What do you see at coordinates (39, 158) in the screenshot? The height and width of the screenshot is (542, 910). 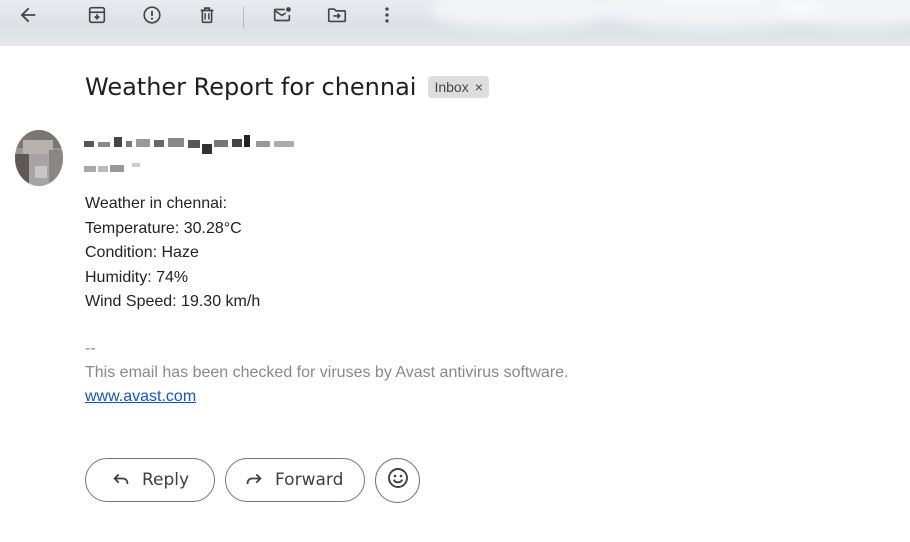 I see `sender-avatar` at bounding box center [39, 158].